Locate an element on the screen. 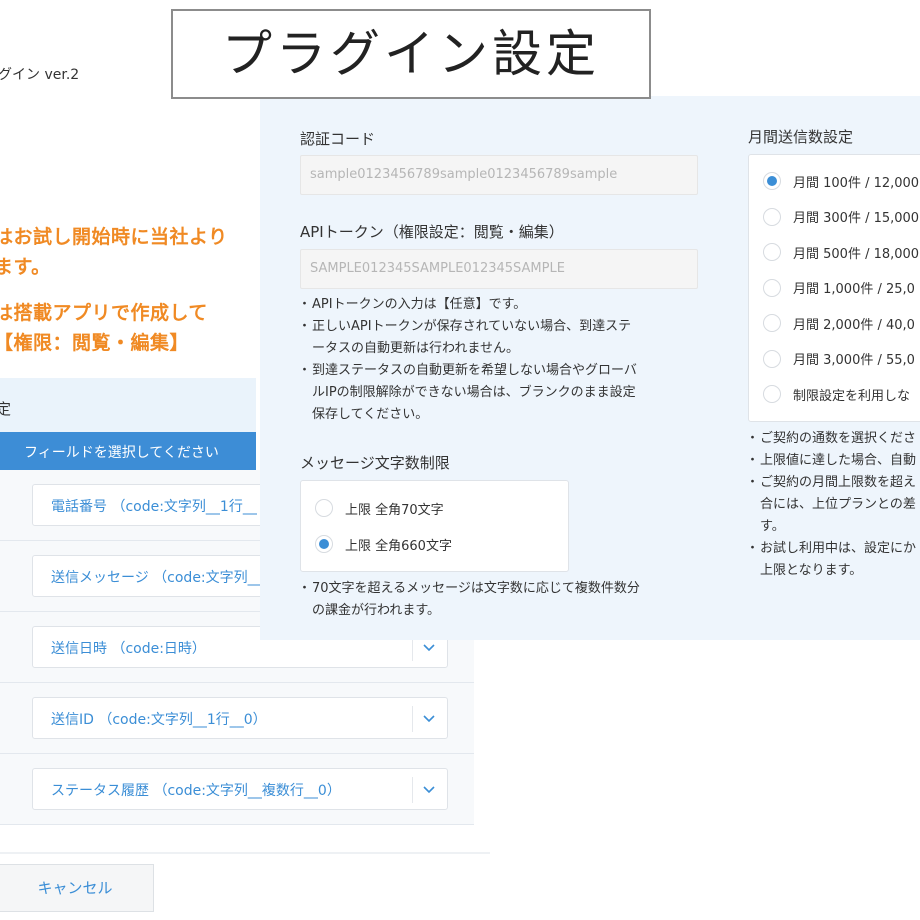 The image size is (920, 920). auth-code-input: sample0123456789sample0123456789sample is located at coordinates (499, 175).